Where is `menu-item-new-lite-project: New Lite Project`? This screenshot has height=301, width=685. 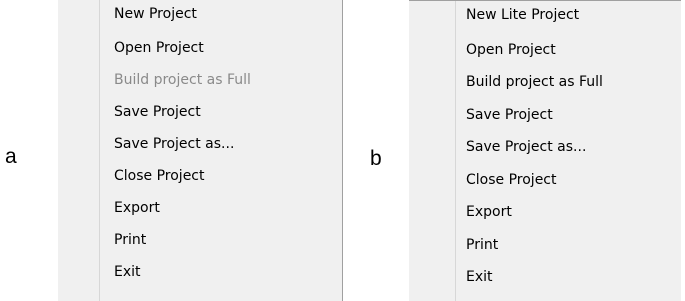 menu-item-new-lite-project: New Lite Project is located at coordinates (545, 17).